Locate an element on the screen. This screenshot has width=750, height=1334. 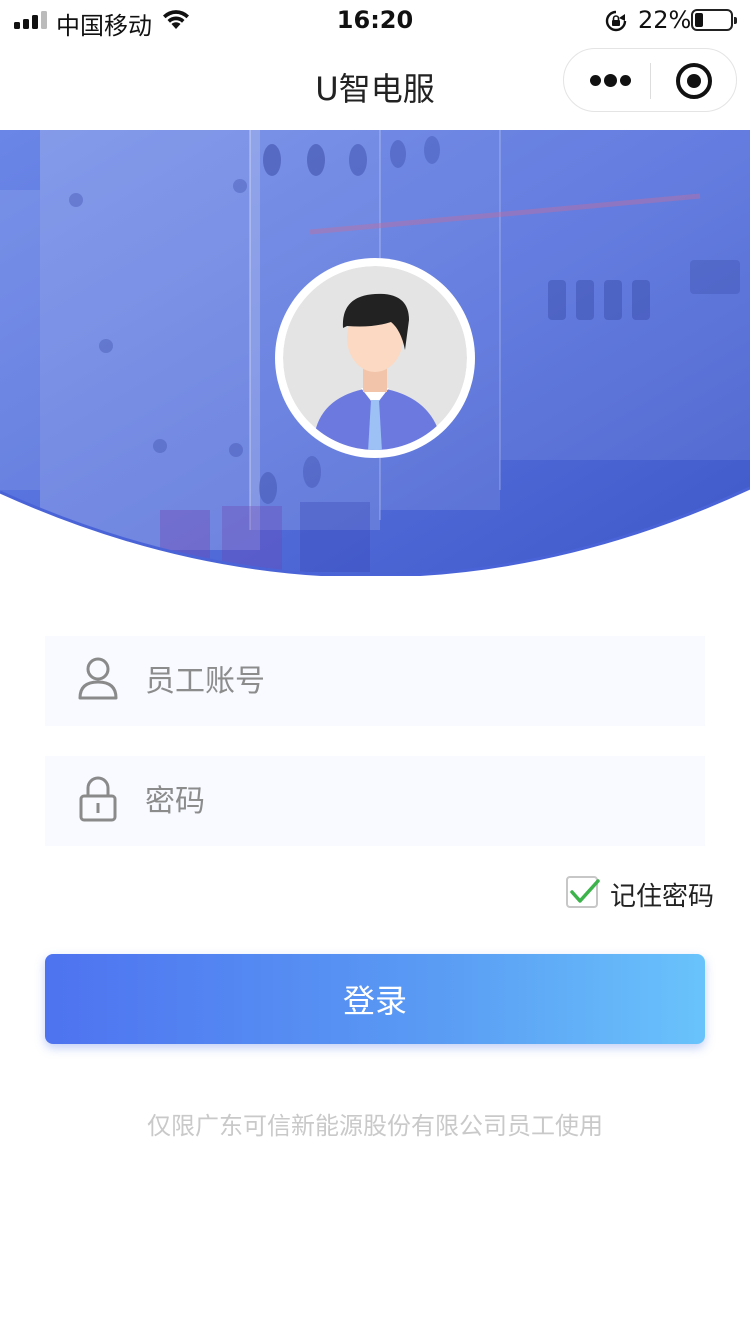
login-button: 登录 is located at coordinates (375, 999).